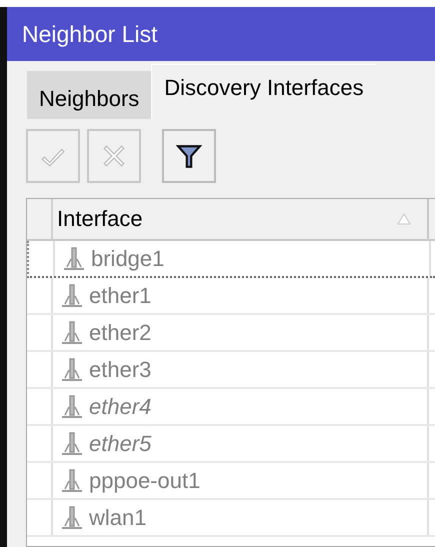  What do you see at coordinates (263, 91) in the screenshot?
I see `tab: Discovery Interfaces` at bounding box center [263, 91].